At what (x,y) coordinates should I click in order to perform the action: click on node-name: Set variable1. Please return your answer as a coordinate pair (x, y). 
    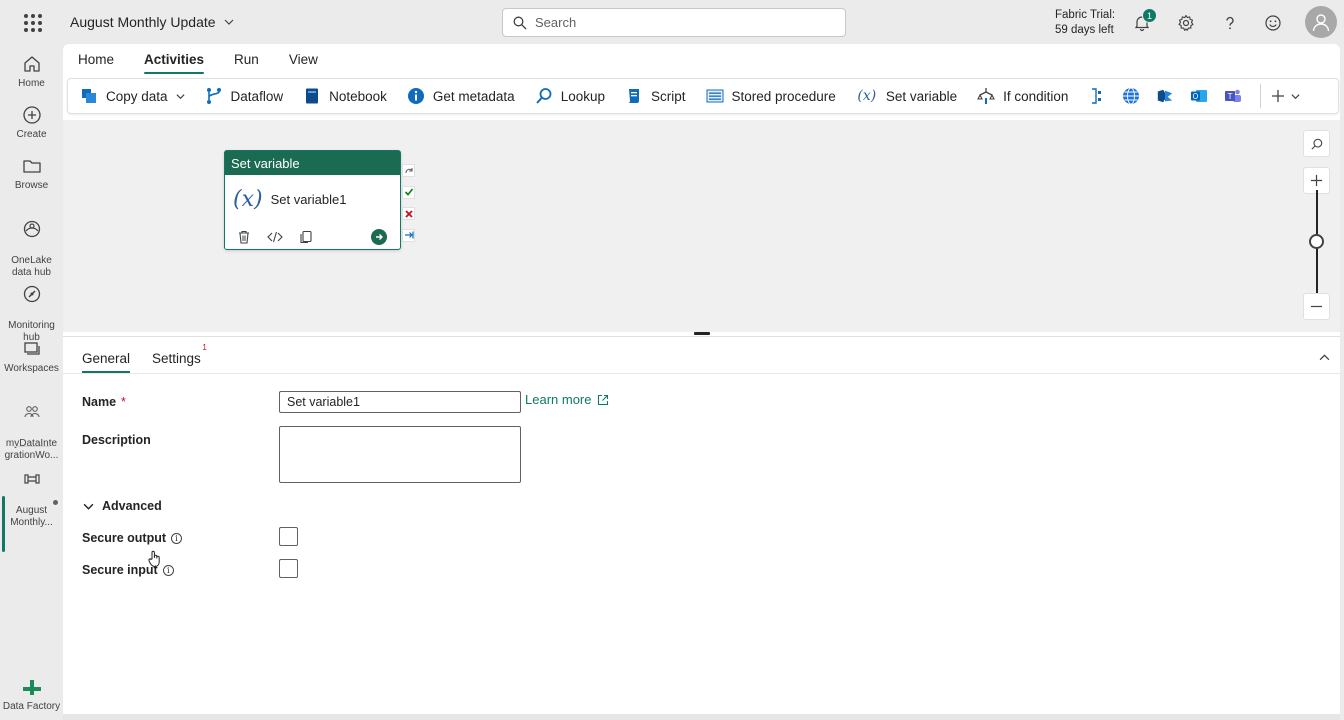
    Looking at the image, I should click on (308, 199).